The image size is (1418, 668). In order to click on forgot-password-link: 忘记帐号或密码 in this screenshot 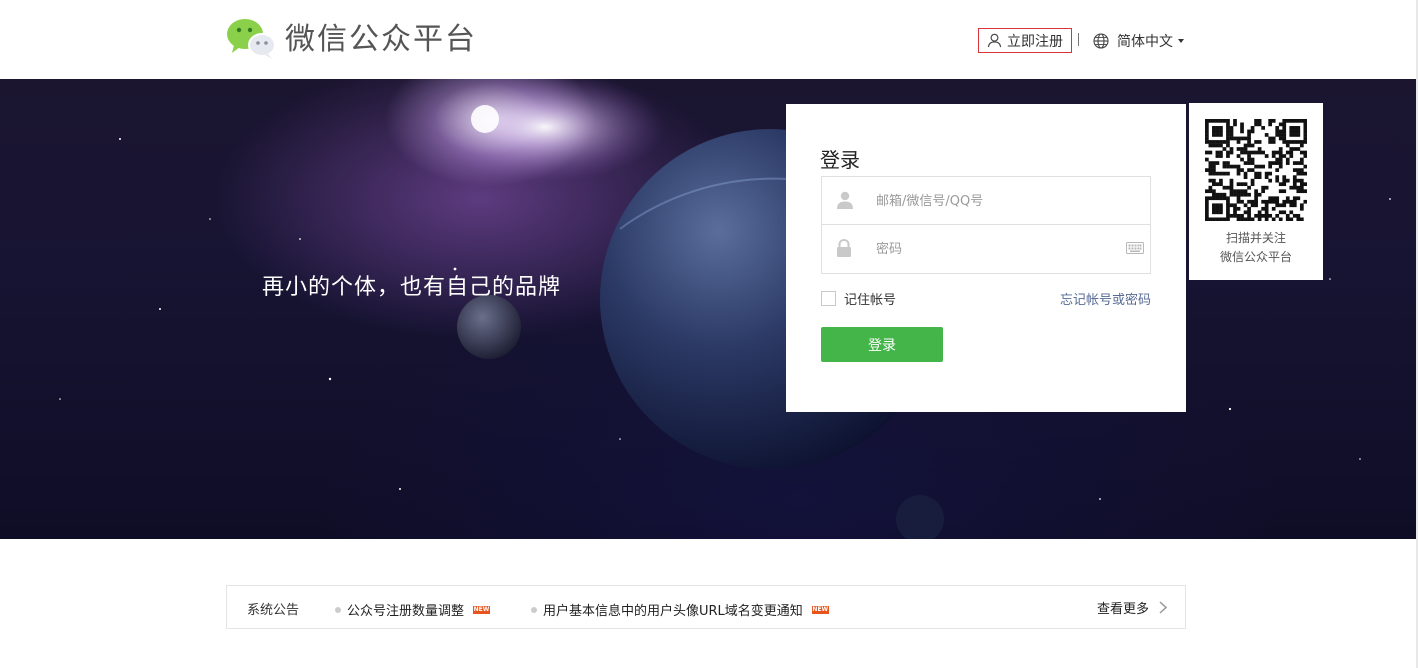, I will do `click(1105, 298)`.